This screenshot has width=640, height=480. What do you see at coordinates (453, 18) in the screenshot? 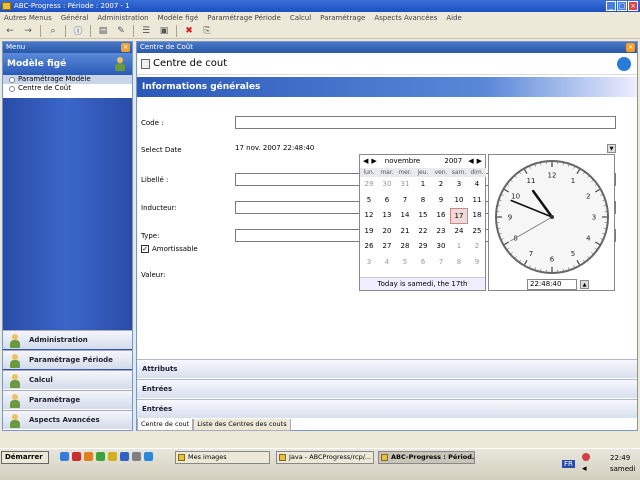
I see `menu-aide: Aide` at bounding box center [453, 18].